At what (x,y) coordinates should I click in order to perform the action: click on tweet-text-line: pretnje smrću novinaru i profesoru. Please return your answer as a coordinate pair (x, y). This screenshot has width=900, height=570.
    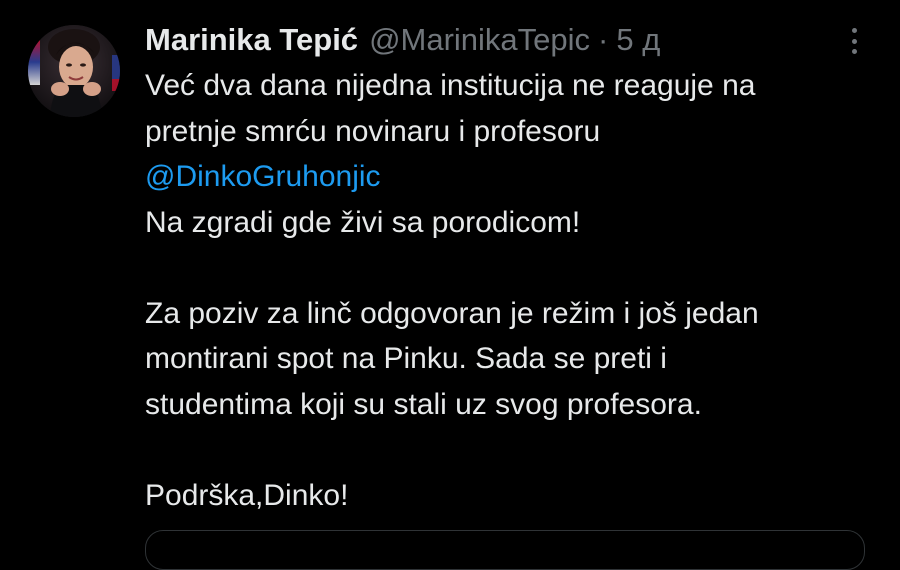
    Looking at the image, I should click on (373, 131).